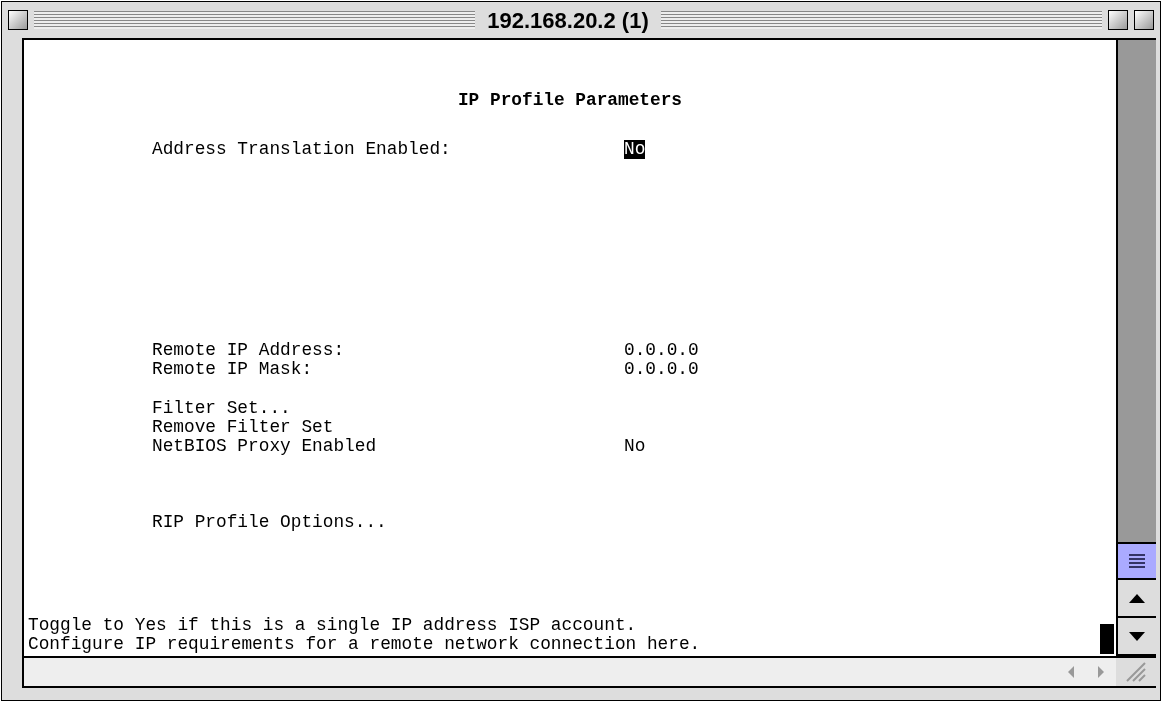 This screenshot has height=702, width=1162. I want to click on close-button, so click(18, 20).